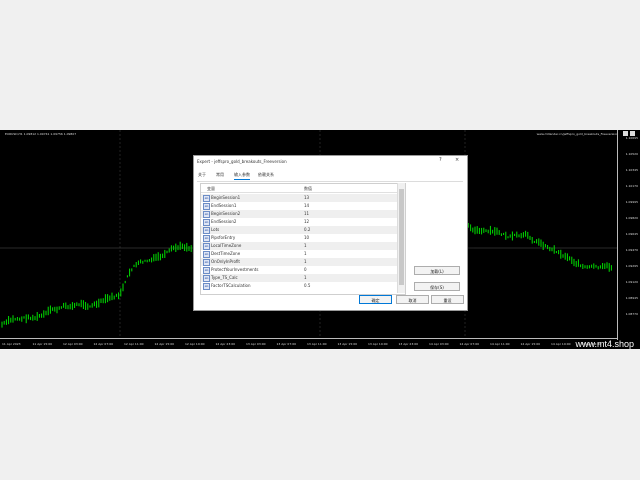 This screenshot has height=480, width=640. What do you see at coordinates (235, 269) in the screenshot?
I see `param-name: ProtectYourInvestments` at bounding box center [235, 269].